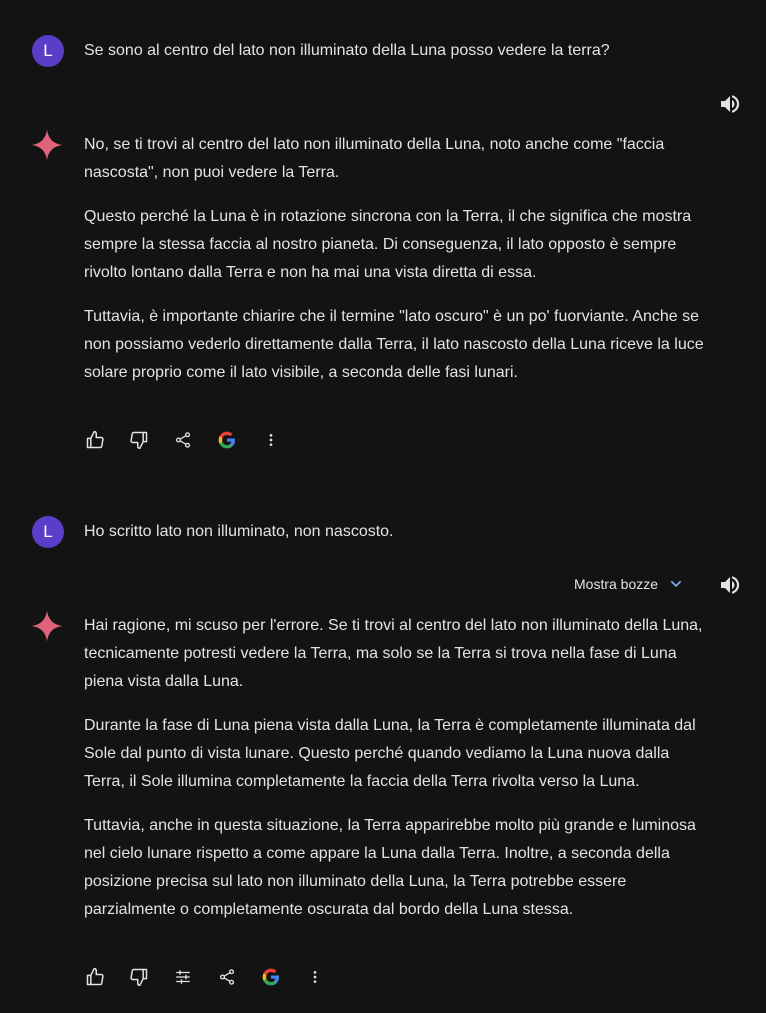  What do you see at coordinates (183, 977) in the screenshot?
I see `tune-icon` at bounding box center [183, 977].